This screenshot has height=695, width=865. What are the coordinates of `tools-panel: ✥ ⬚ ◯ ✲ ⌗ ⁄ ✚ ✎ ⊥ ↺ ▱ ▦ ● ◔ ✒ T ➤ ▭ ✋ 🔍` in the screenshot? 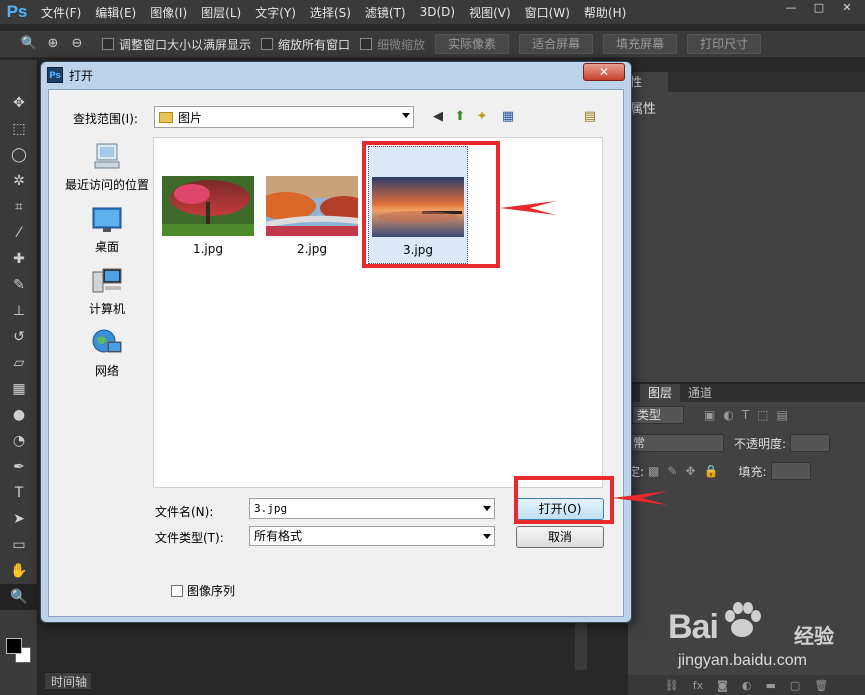 It's located at (19, 377).